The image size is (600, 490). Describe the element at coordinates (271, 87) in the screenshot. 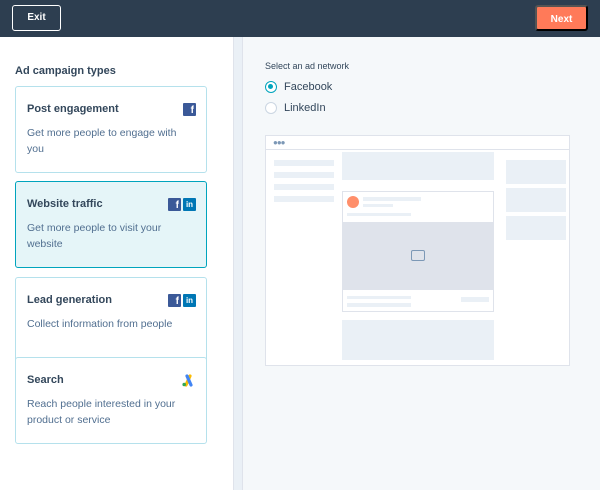

I see `radio-button-checked` at that location.